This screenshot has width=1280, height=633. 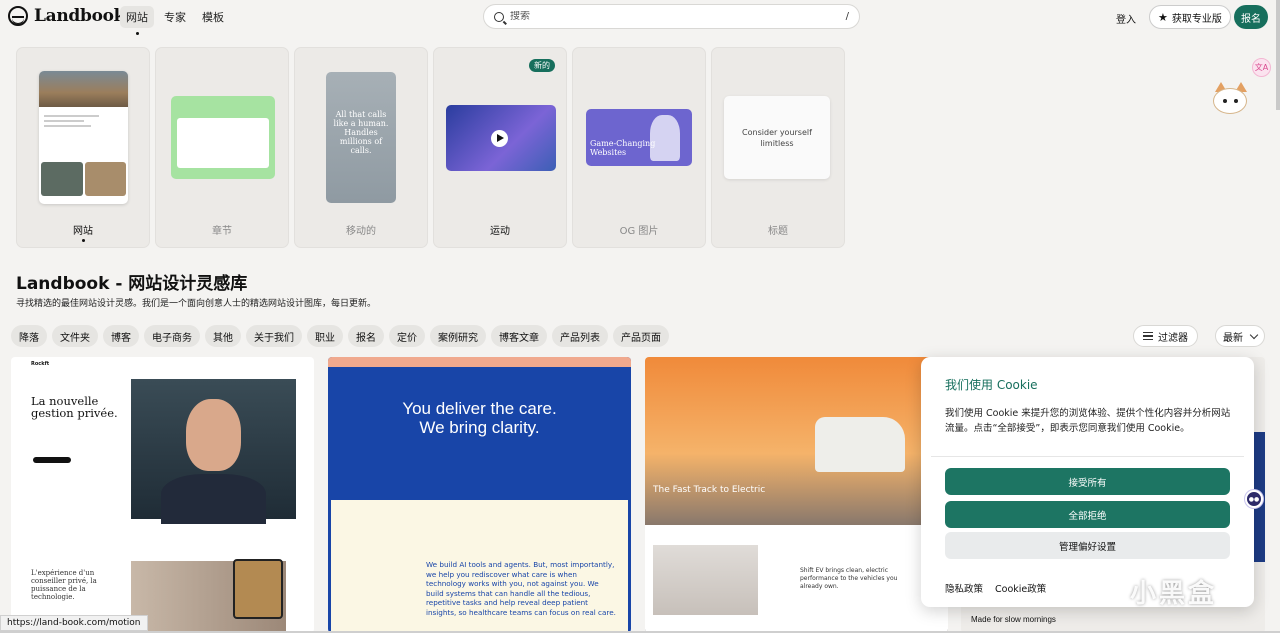 What do you see at coordinates (137, 20) in the screenshot?
I see `nav-websites: 网站` at bounding box center [137, 20].